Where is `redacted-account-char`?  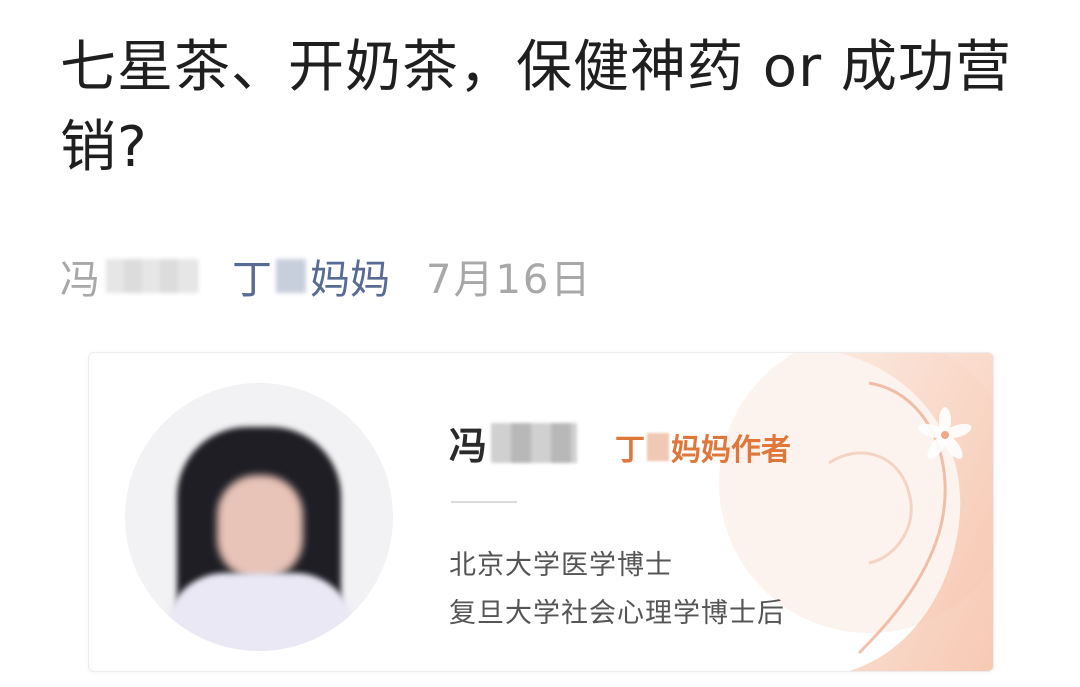
redacted-account-char is located at coordinates (291, 276).